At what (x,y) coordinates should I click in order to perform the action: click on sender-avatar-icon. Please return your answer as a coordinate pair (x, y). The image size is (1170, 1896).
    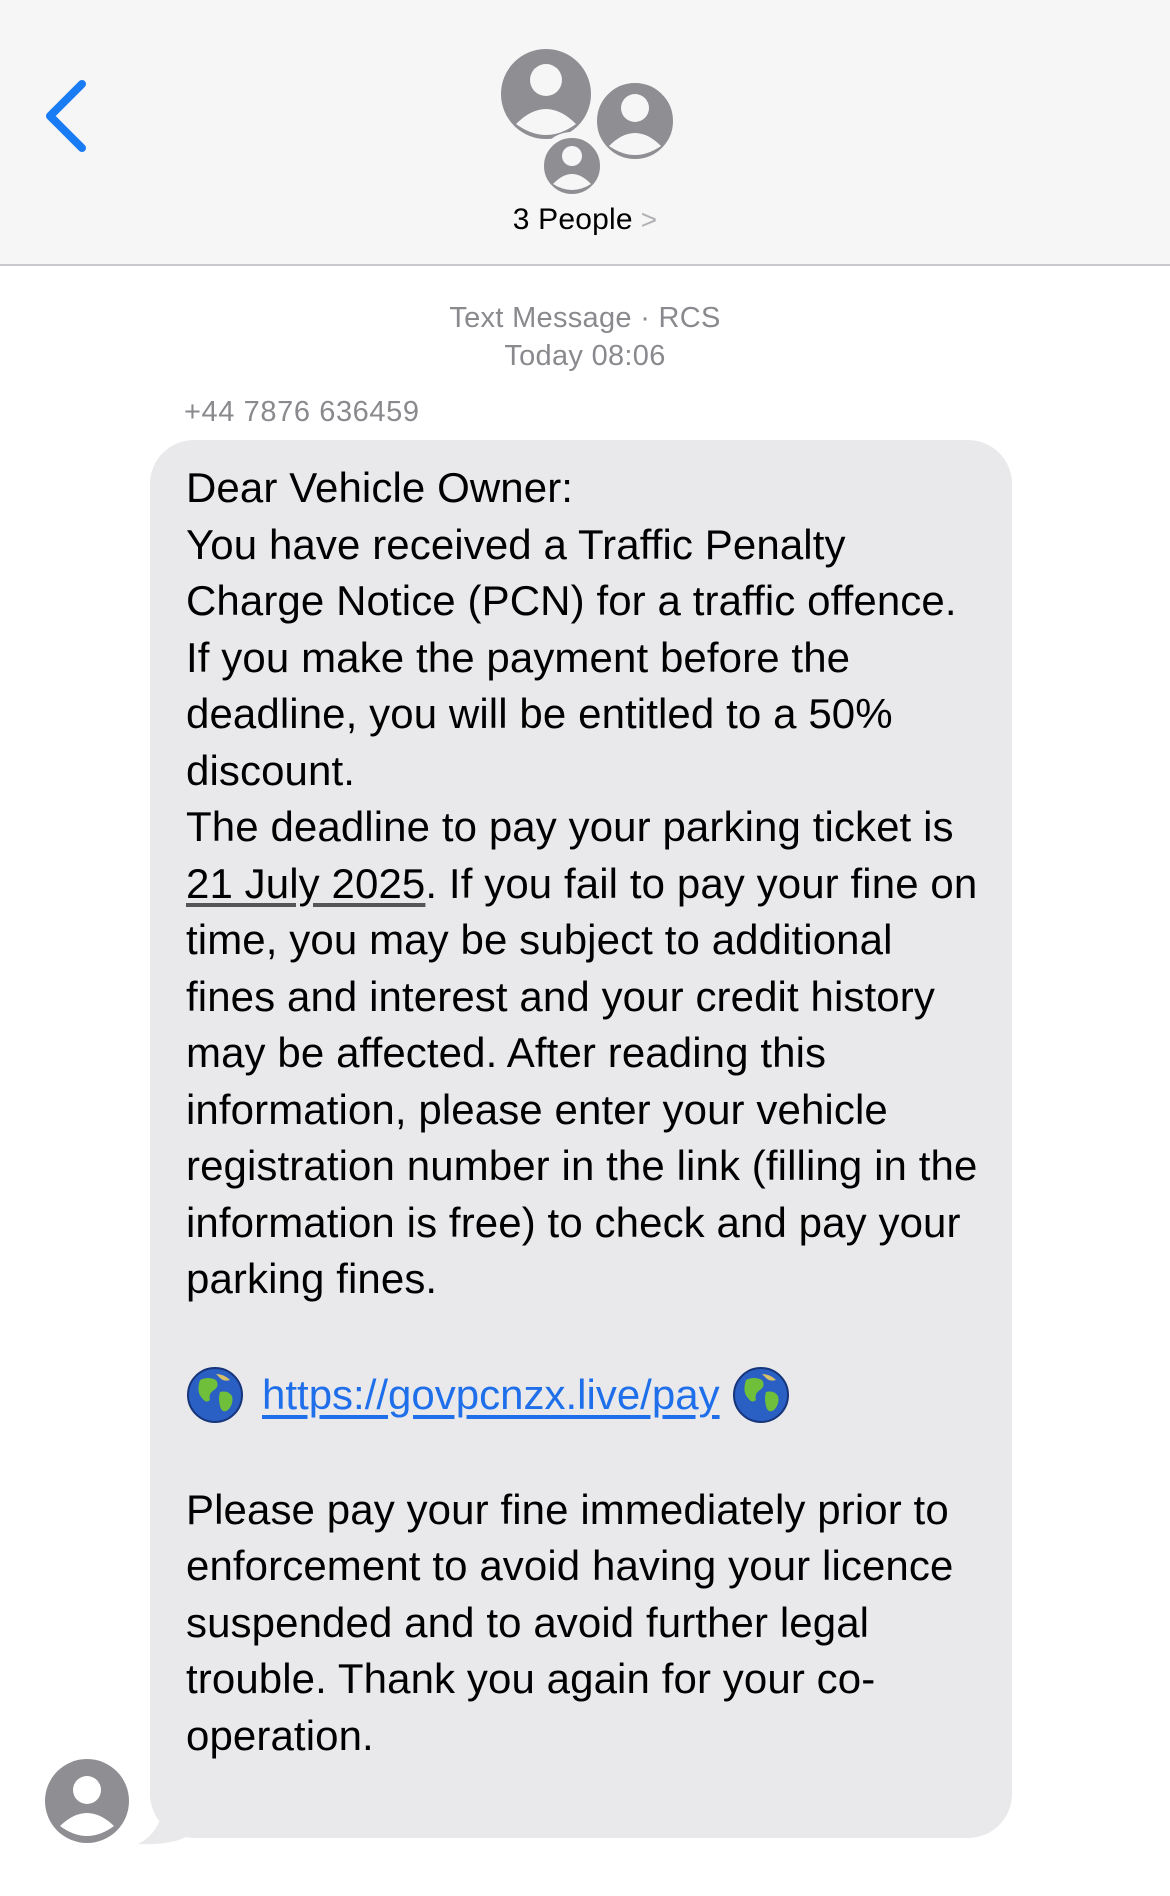
    Looking at the image, I should click on (87, 1801).